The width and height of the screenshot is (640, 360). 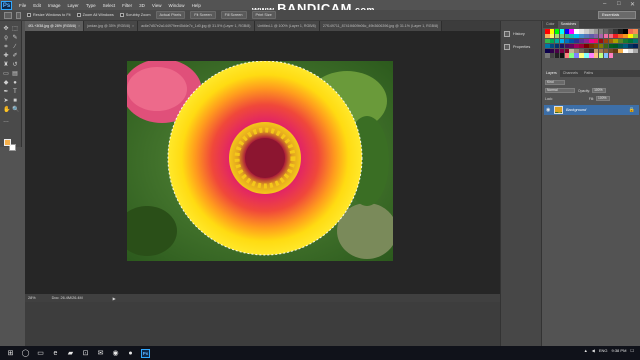 I want to click on marquee-icon: ⬚, so click(x=15, y=29).